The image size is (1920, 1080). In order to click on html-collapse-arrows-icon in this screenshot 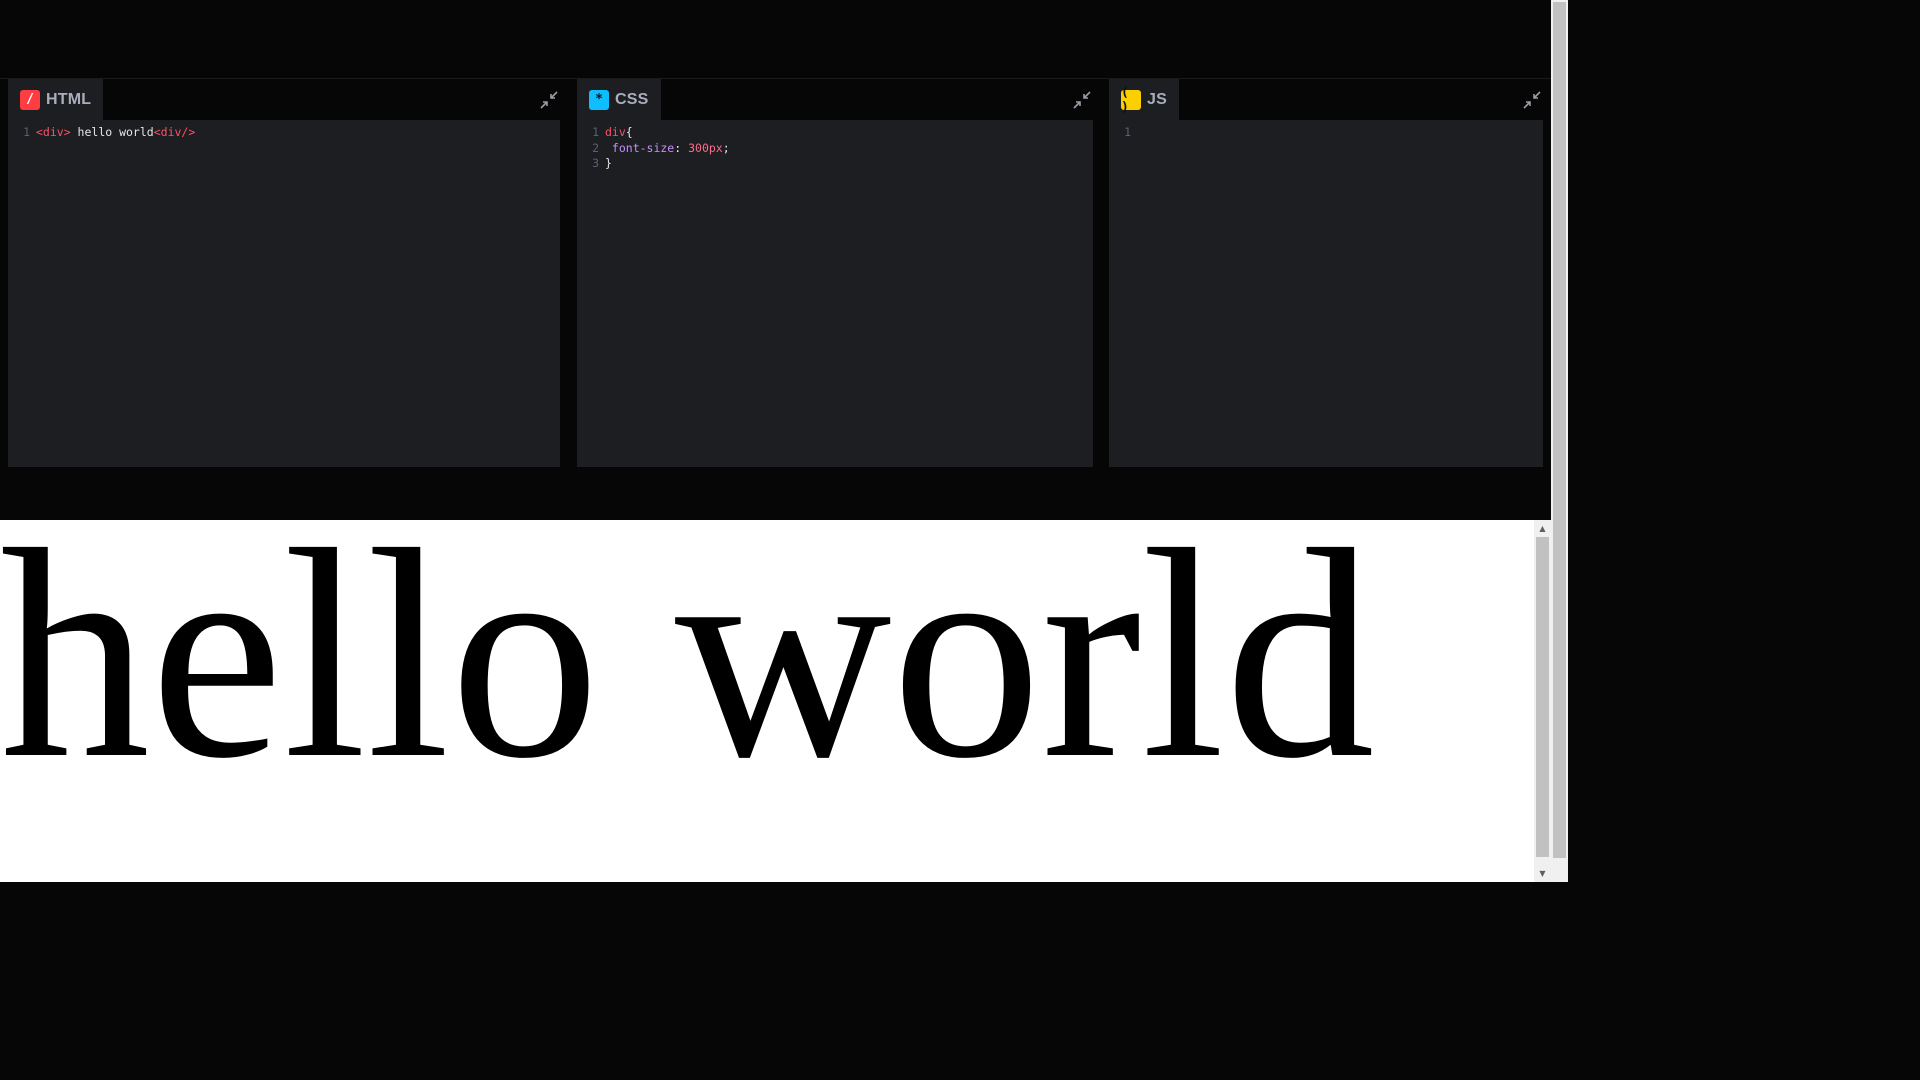, I will do `click(549, 100)`.